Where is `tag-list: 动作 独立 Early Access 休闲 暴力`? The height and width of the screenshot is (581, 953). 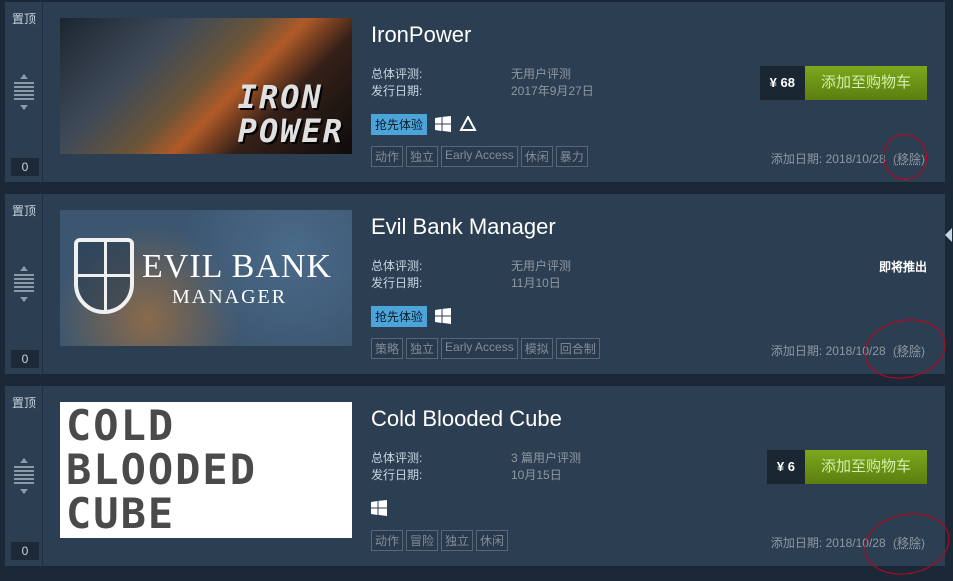
tag-list: 动作 独立 Early Access 休闲 暴力 is located at coordinates (479, 156).